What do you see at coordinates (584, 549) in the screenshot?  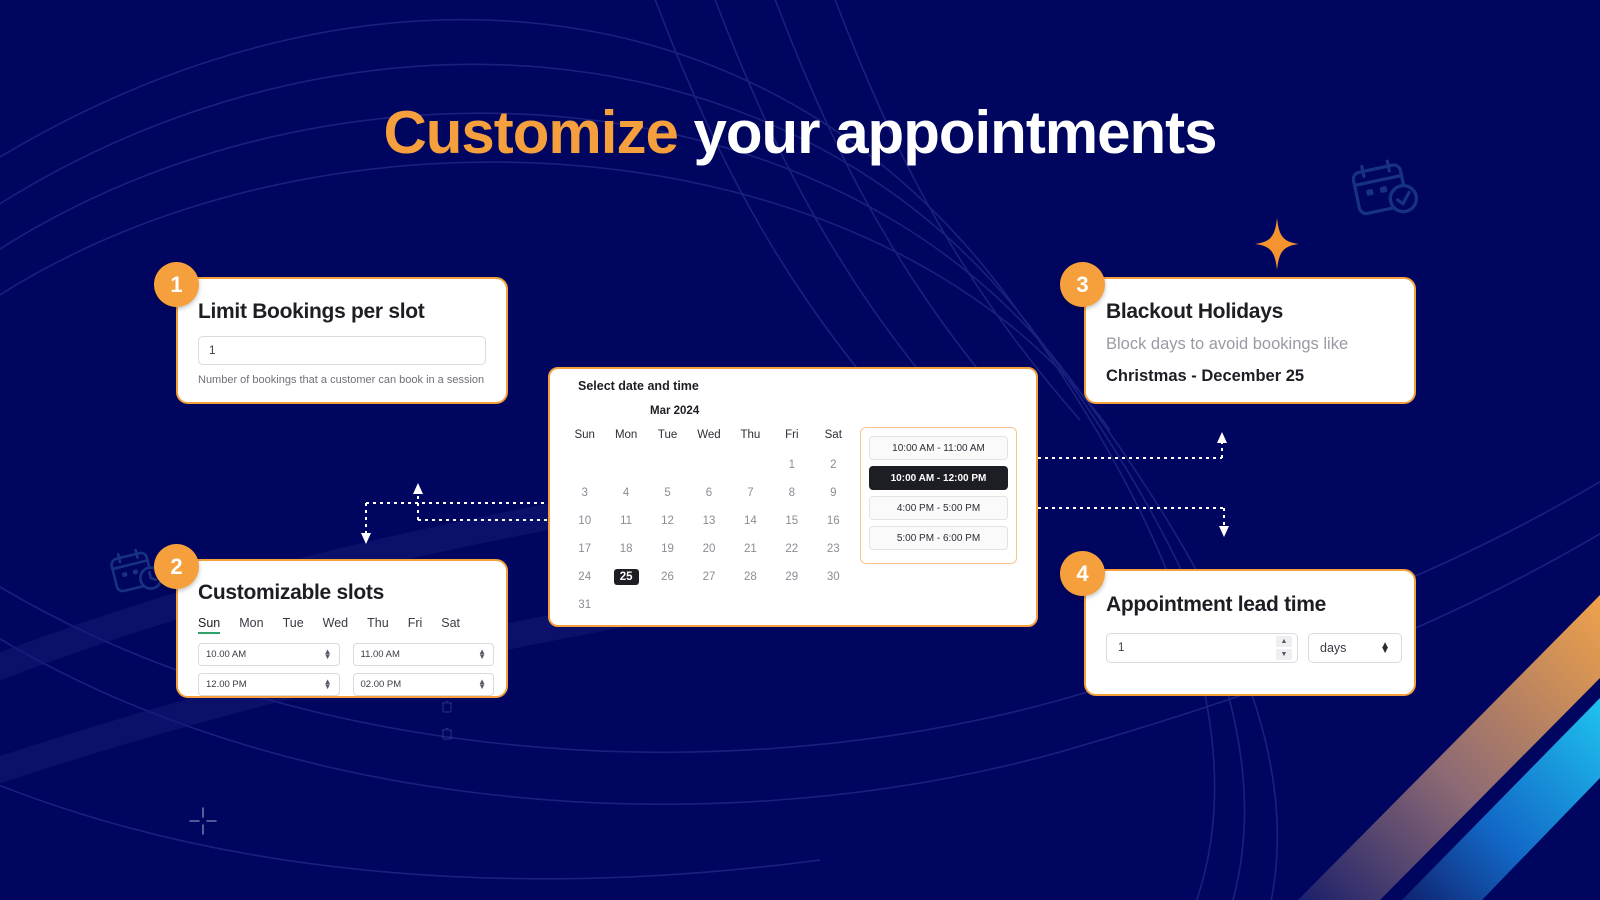 I see `calendar-day-cell: 17` at bounding box center [584, 549].